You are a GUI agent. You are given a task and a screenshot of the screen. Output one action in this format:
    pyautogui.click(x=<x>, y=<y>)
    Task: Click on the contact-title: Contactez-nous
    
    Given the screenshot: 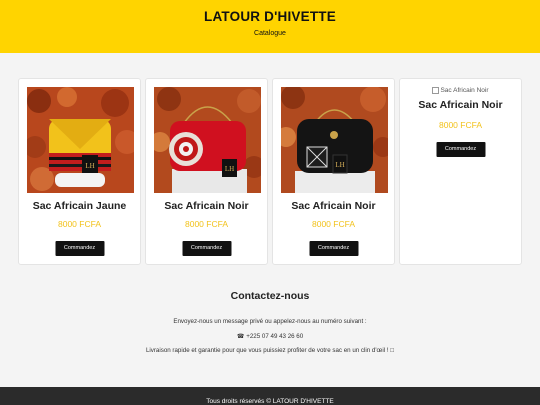 What is the action you would take?
    pyautogui.click(x=270, y=296)
    